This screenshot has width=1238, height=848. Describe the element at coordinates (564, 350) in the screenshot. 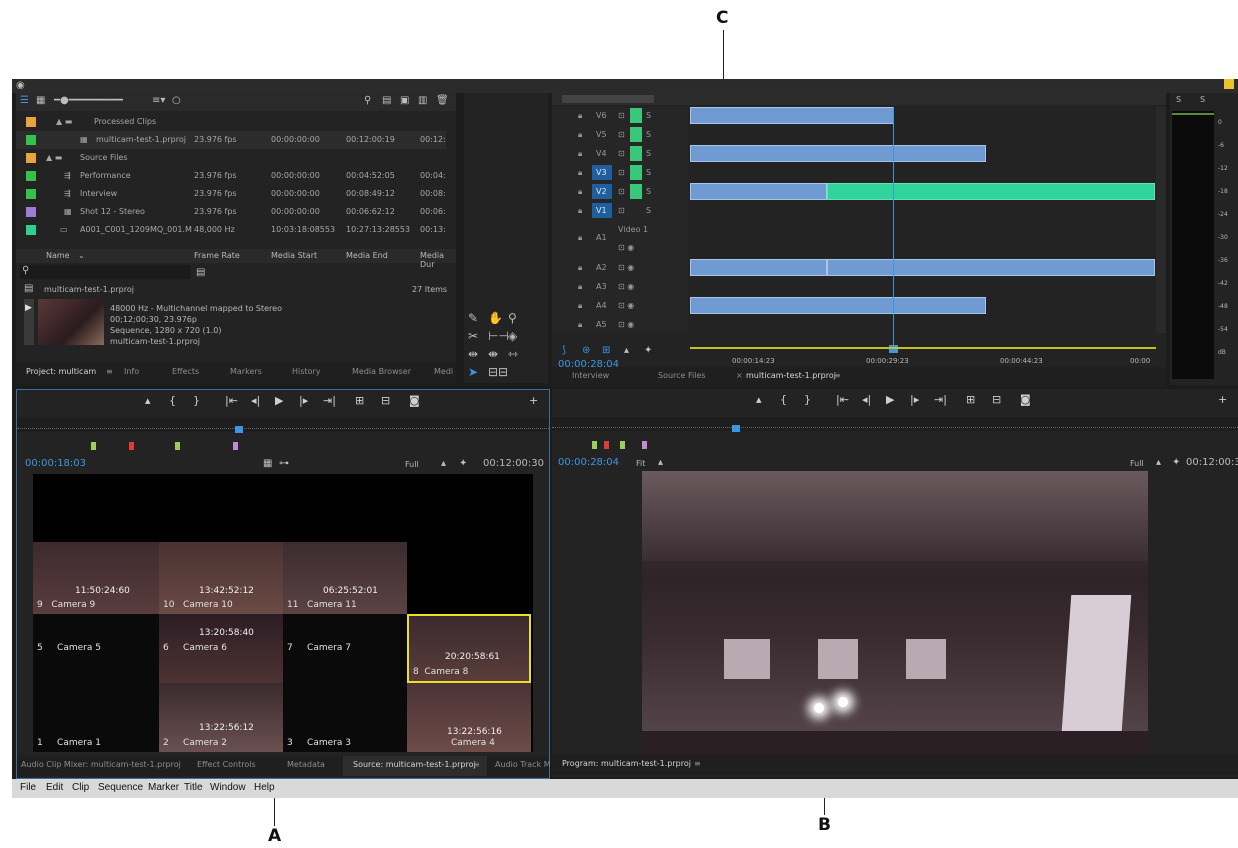

I see `snap-icon: ⟆` at that location.